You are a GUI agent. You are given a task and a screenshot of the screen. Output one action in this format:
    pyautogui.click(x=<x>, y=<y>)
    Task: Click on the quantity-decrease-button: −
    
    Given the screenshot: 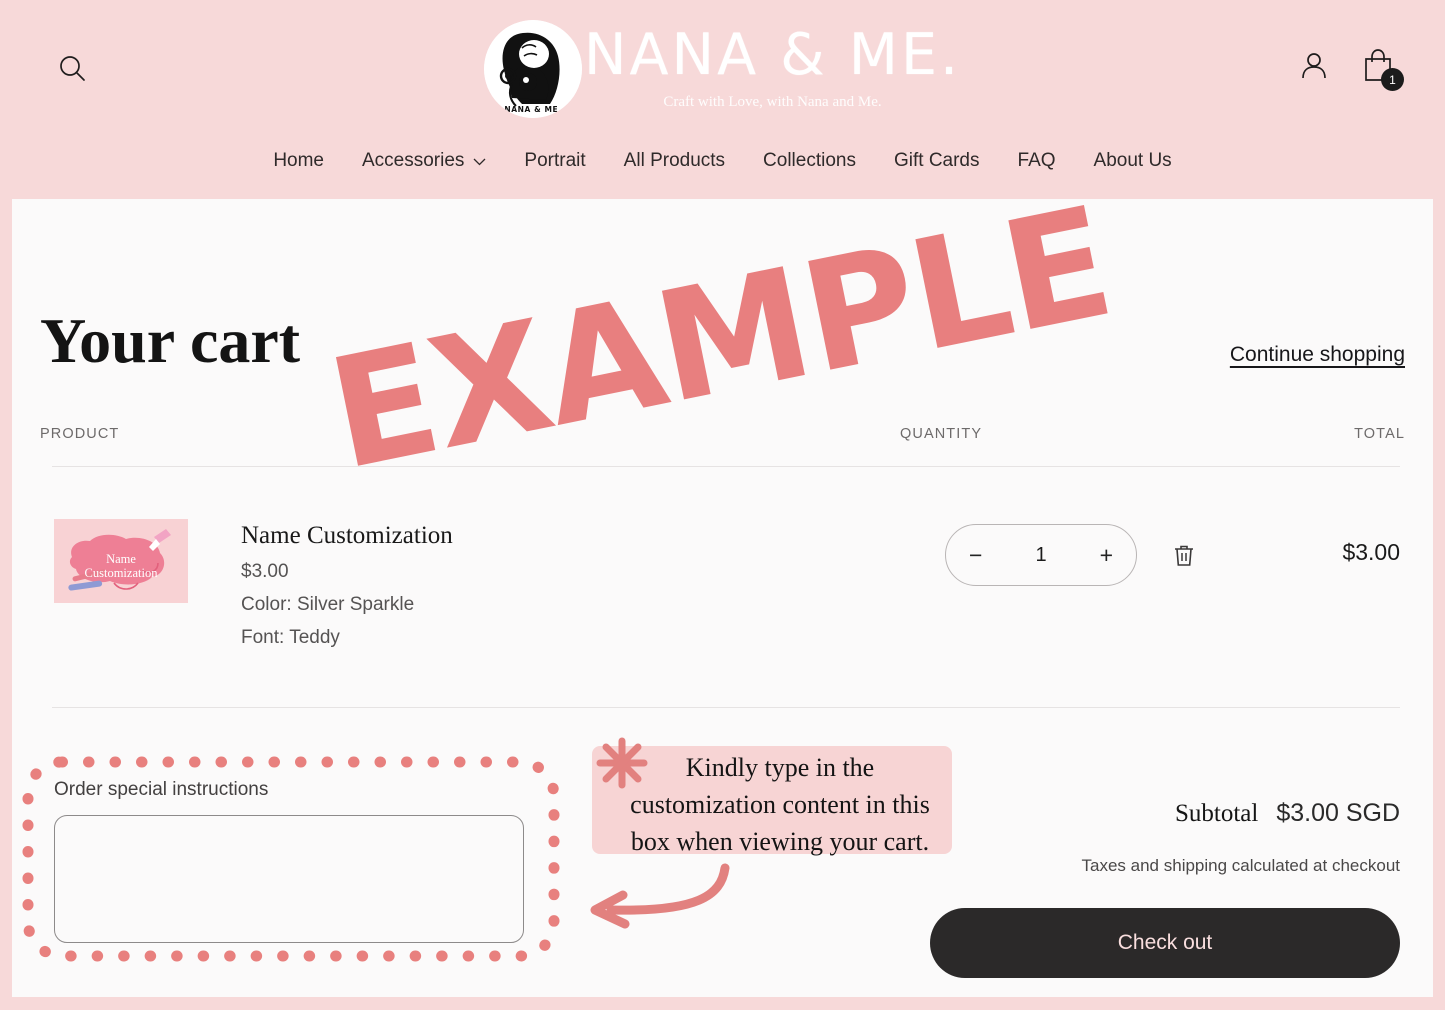 What is the action you would take?
    pyautogui.click(x=975, y=555)
    